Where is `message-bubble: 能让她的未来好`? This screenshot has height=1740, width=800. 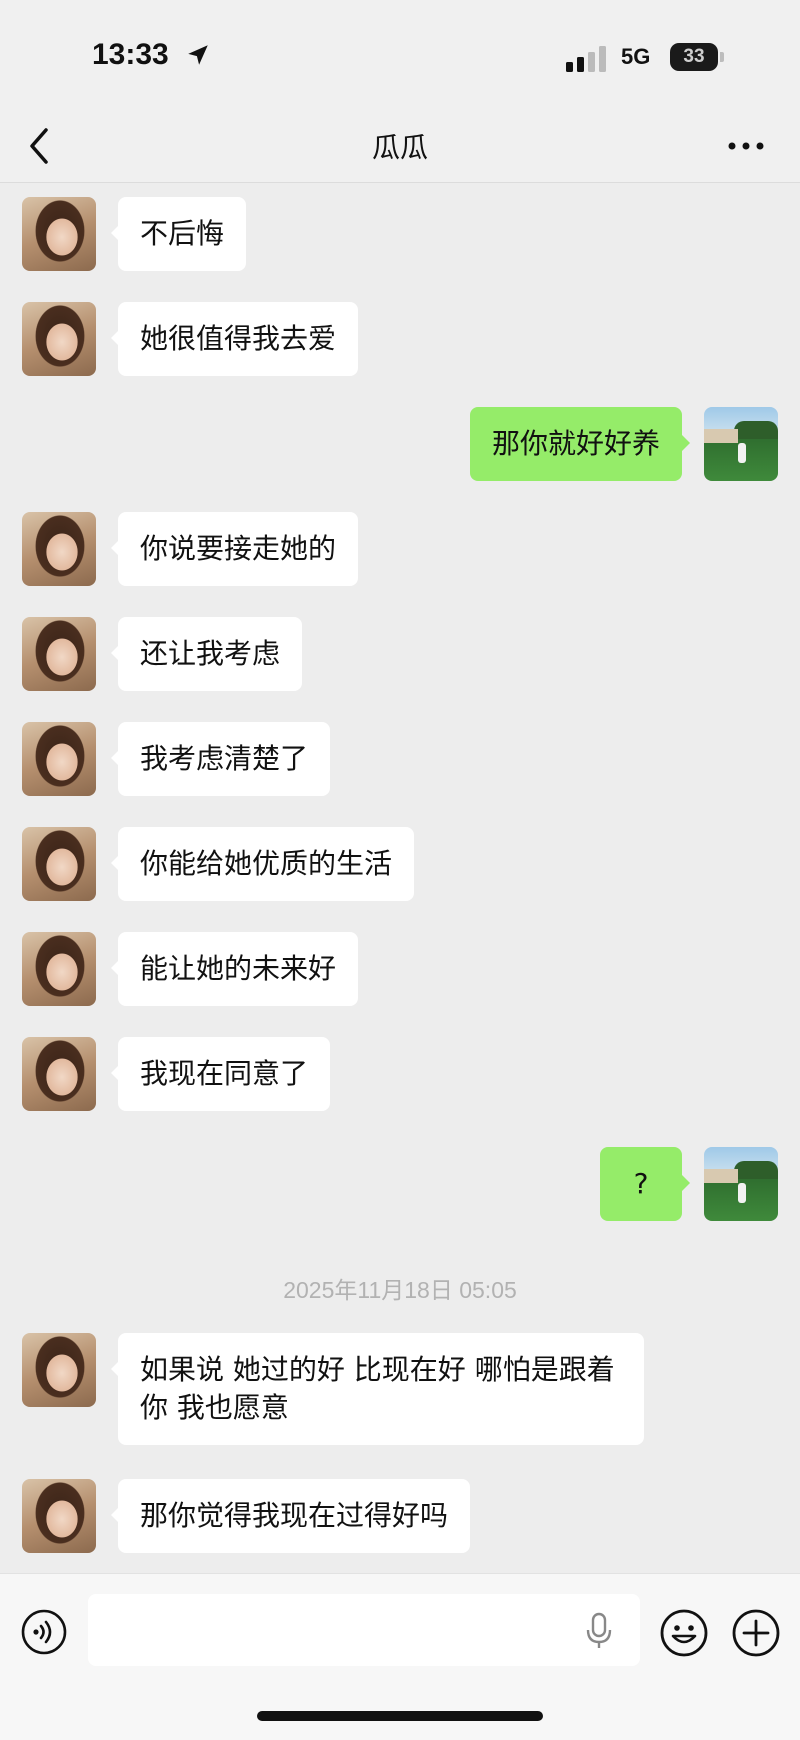
message-bubble: 能让她的未来好 is located at coordinates (238, 969).